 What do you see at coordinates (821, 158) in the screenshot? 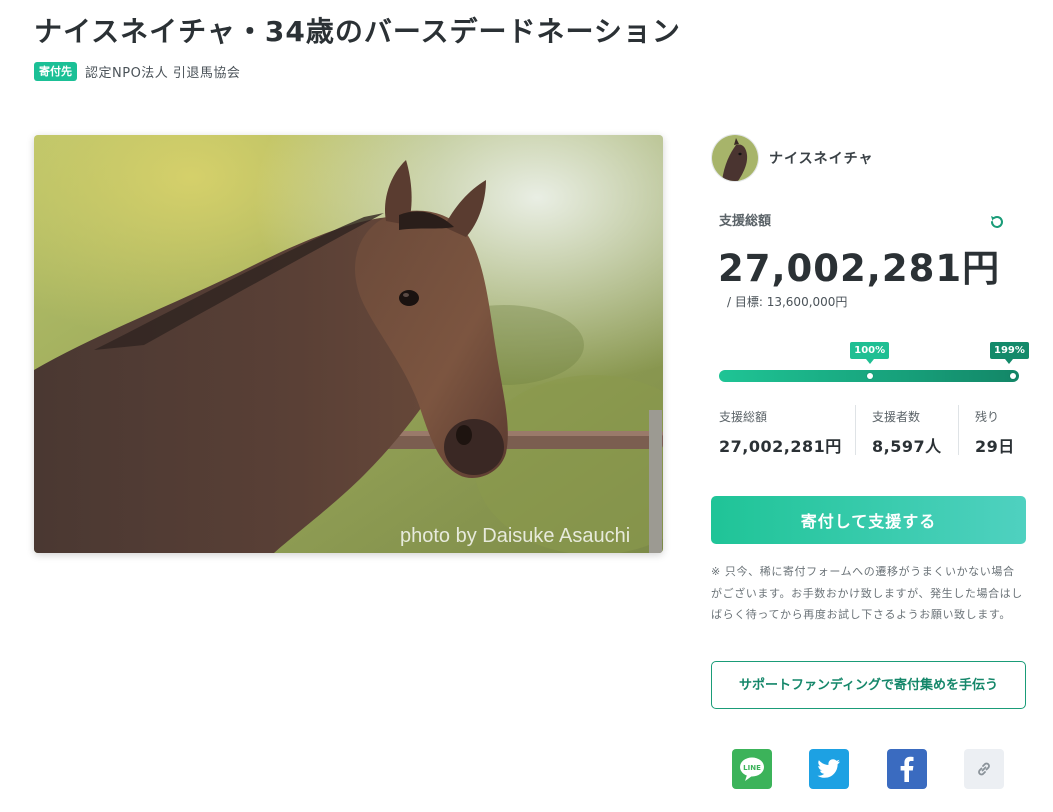
I see `project-name: ナイスネイチャ` at bounding box center [821, 158].